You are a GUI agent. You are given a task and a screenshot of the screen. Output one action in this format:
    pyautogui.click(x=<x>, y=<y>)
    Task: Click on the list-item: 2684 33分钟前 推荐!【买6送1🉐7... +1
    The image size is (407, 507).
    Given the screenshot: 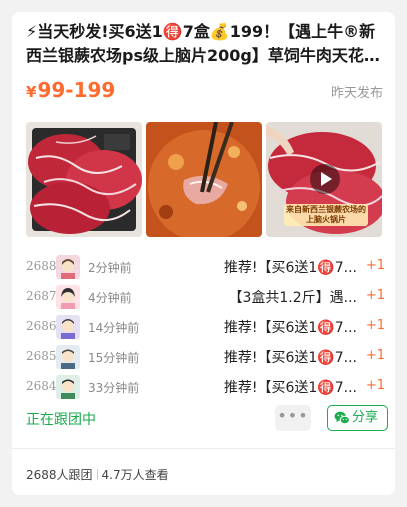 What is the action you would take?
    pyautogui.click(x=203, y=387)
    